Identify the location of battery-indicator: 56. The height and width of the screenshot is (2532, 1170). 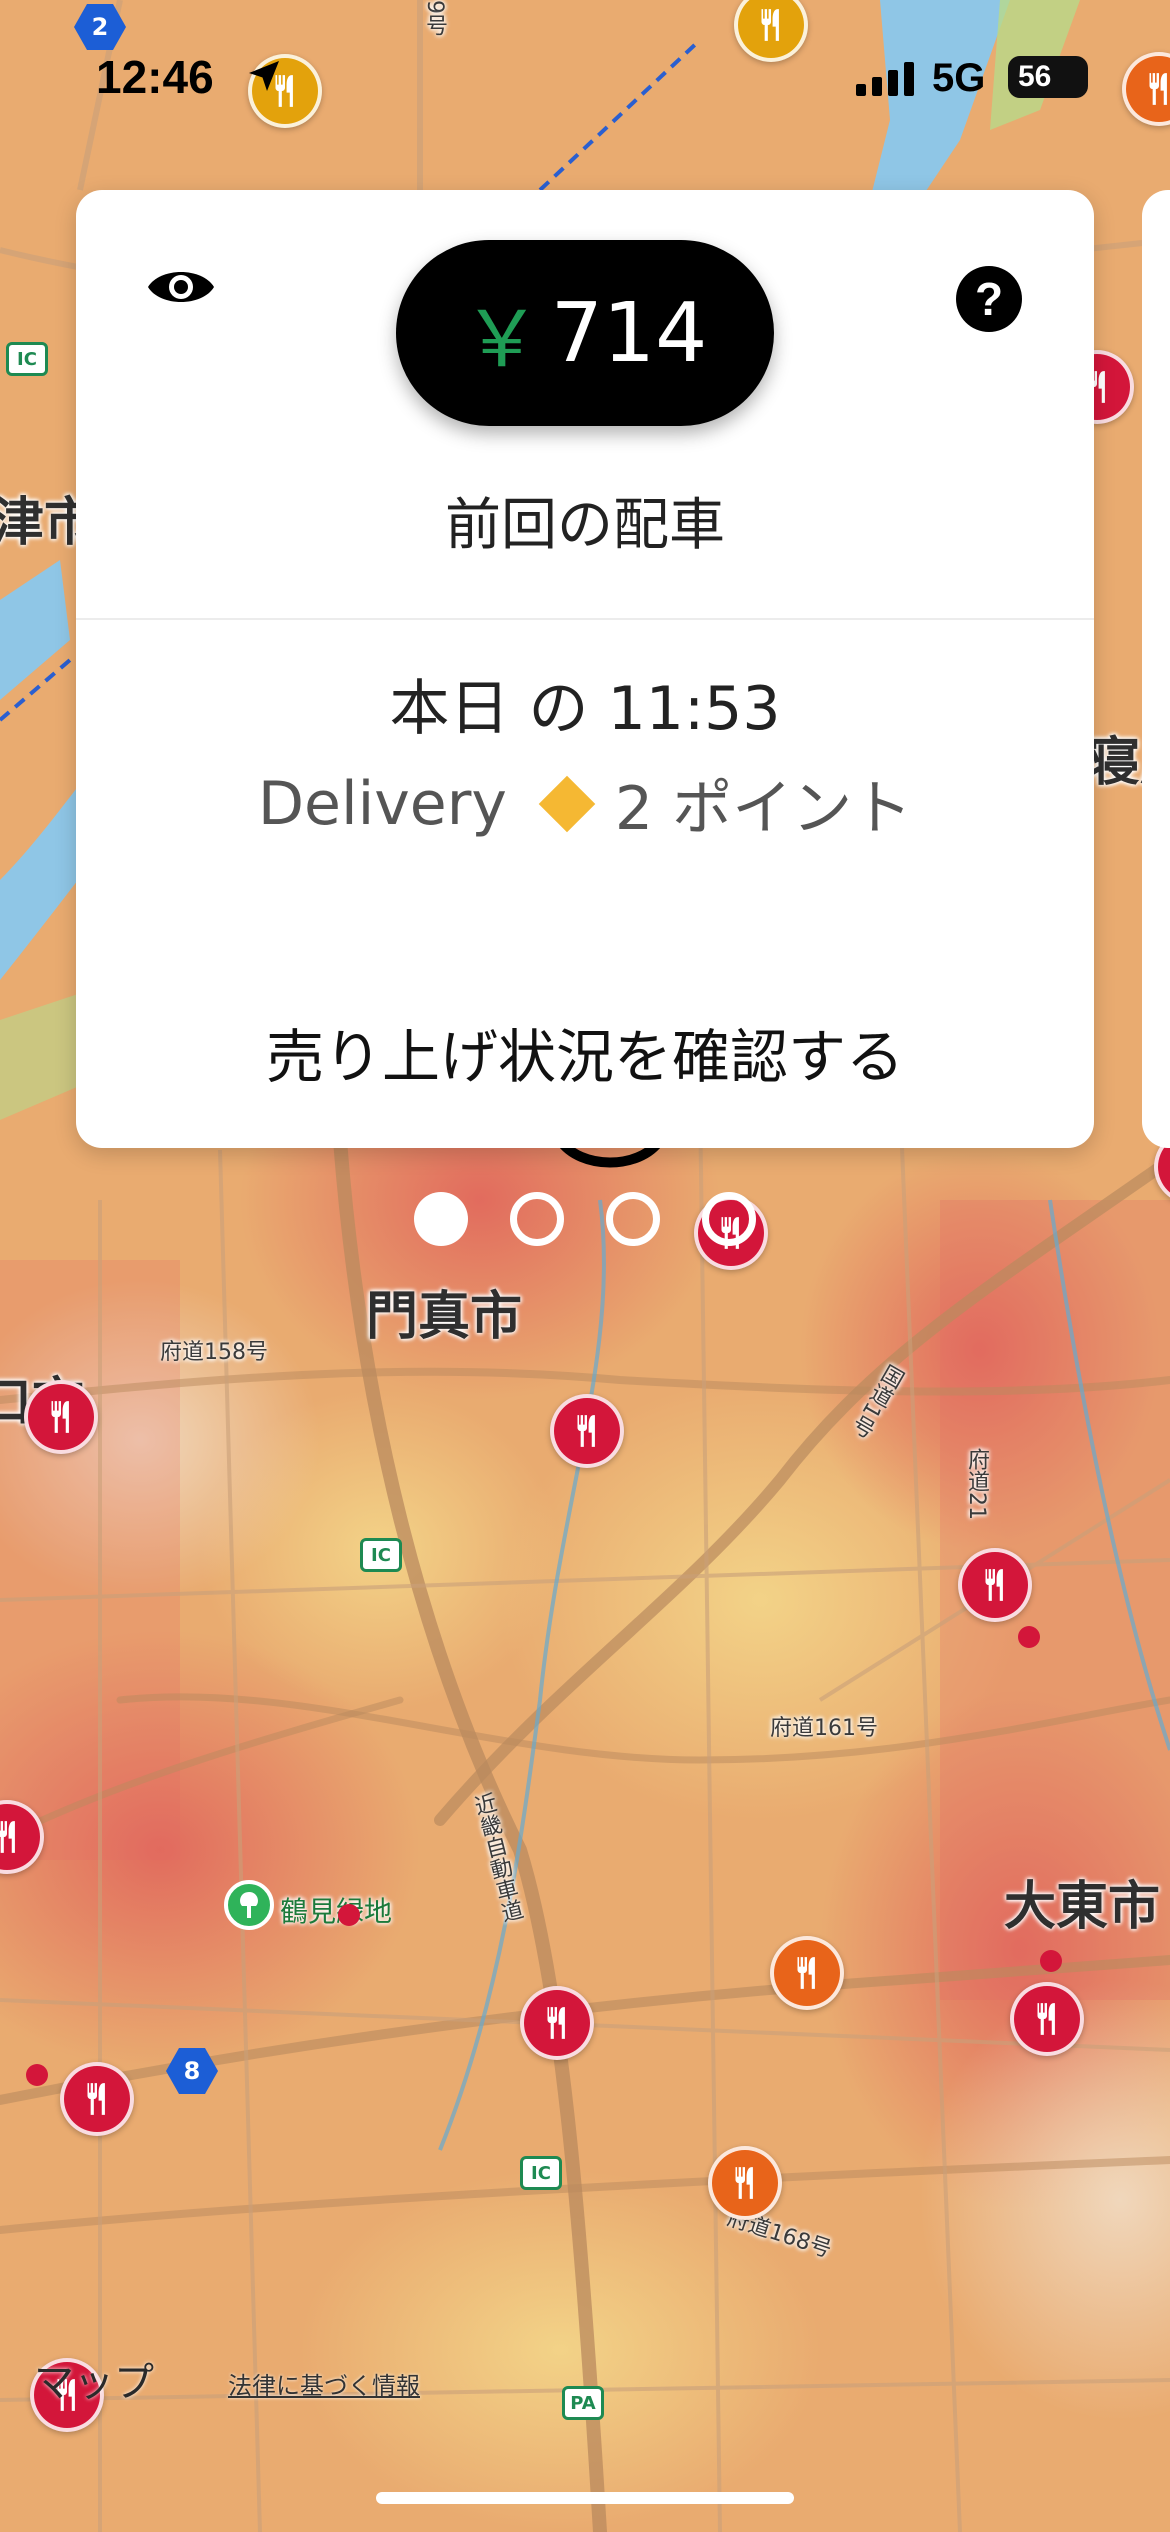
(1048, 77).